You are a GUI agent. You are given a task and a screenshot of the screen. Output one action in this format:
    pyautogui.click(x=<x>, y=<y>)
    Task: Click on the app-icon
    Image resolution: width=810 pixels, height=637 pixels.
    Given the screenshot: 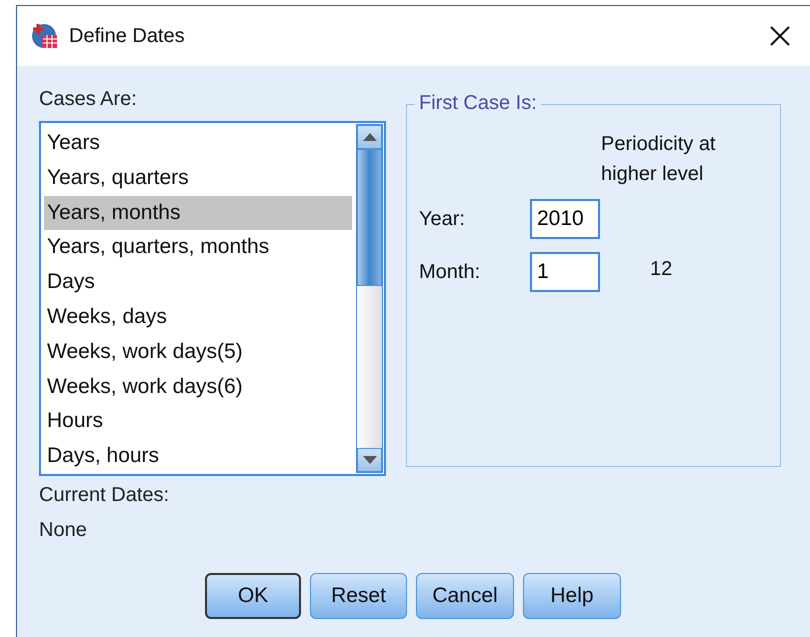 What is the action you would take?
    pyautogui.click(x=45, y=36)
    